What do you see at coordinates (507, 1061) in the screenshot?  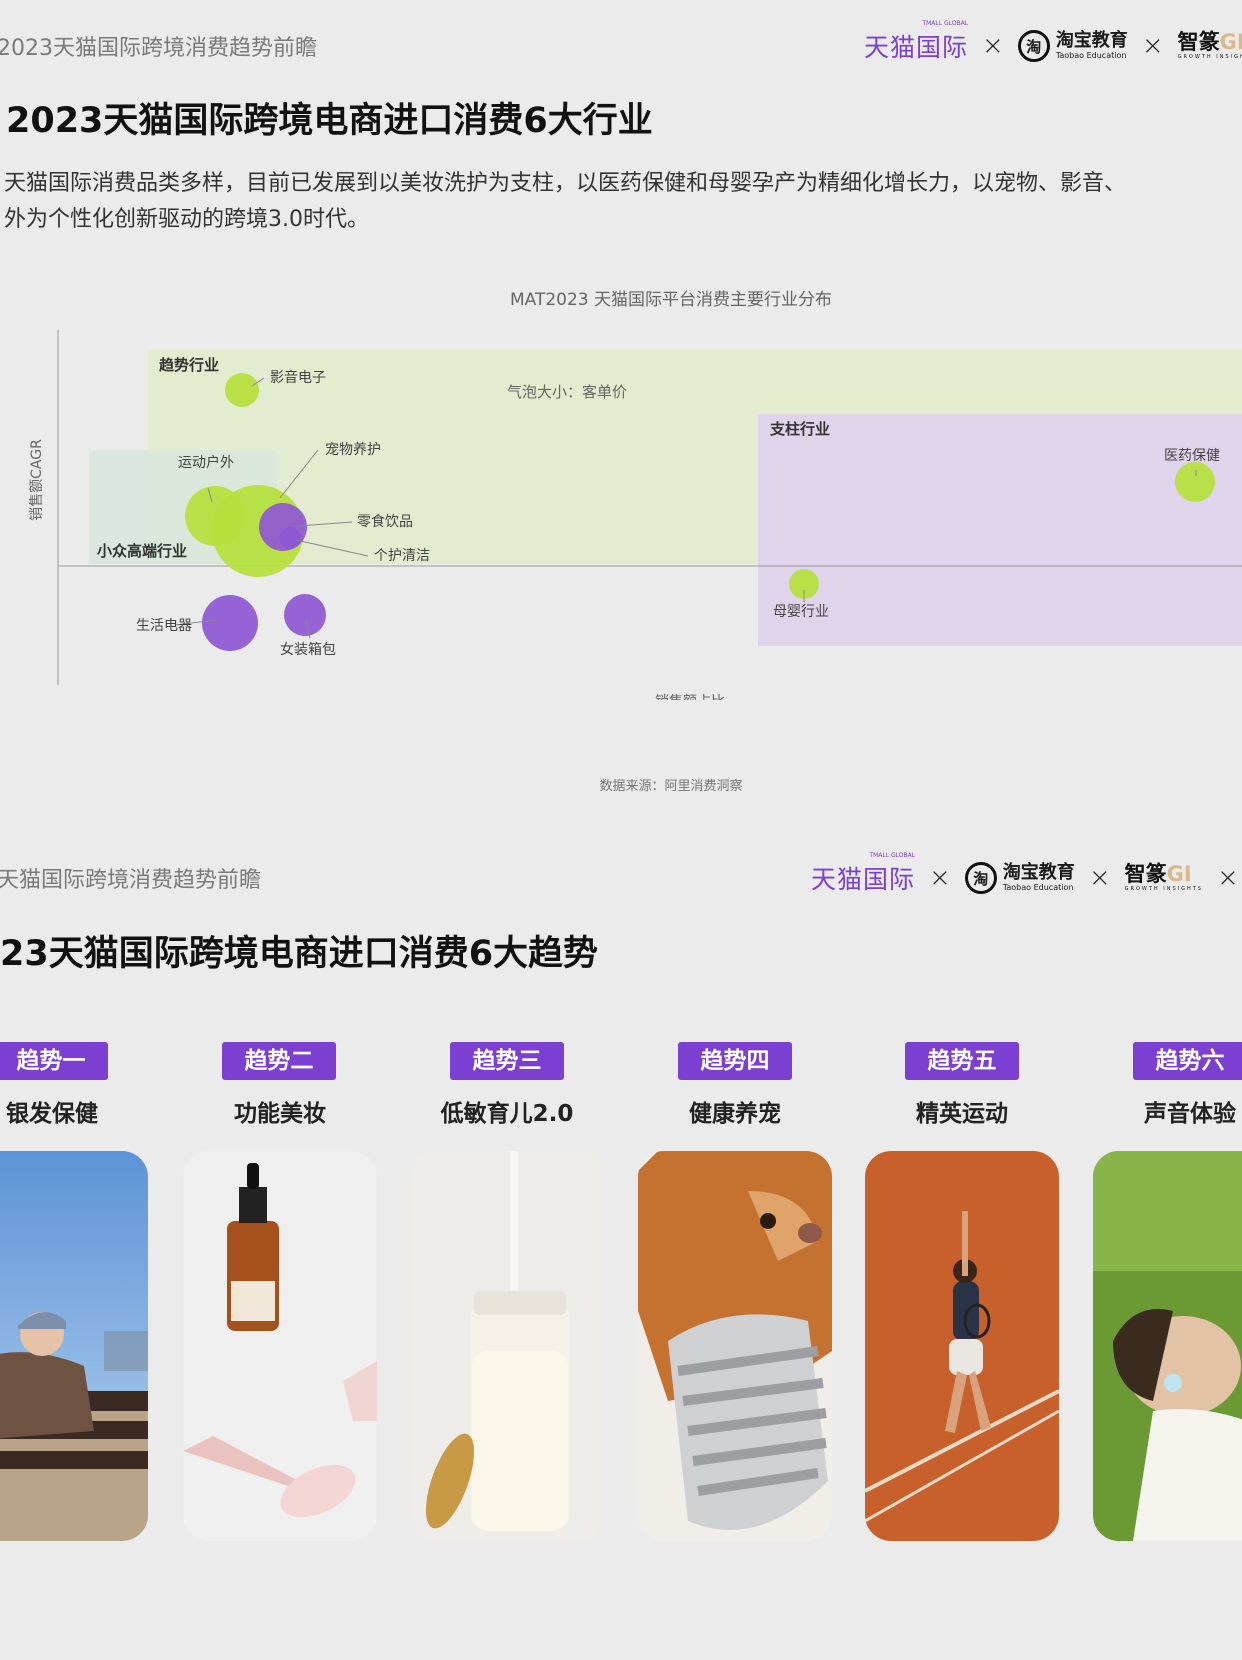 I see `trend-tag-3: 趋势三` at bounding box center [507, 1061].